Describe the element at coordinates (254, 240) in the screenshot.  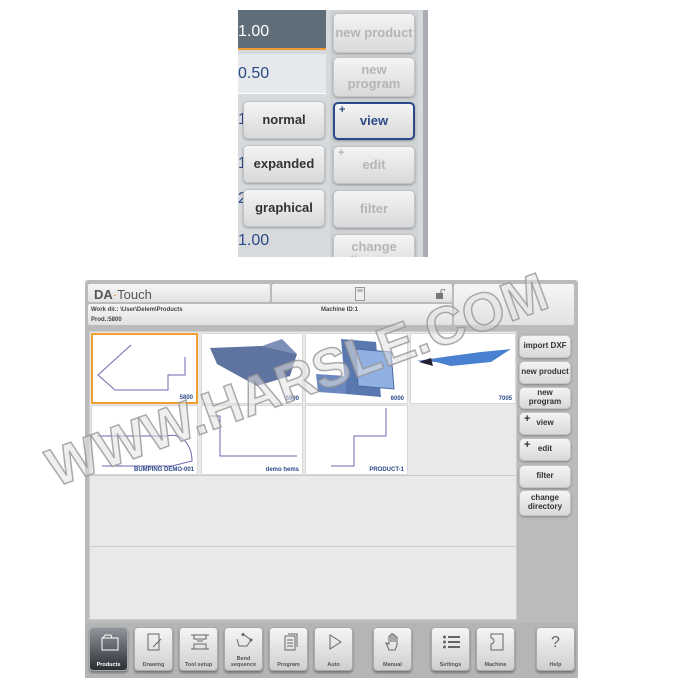
I see `value-field: 1.00` at that location.